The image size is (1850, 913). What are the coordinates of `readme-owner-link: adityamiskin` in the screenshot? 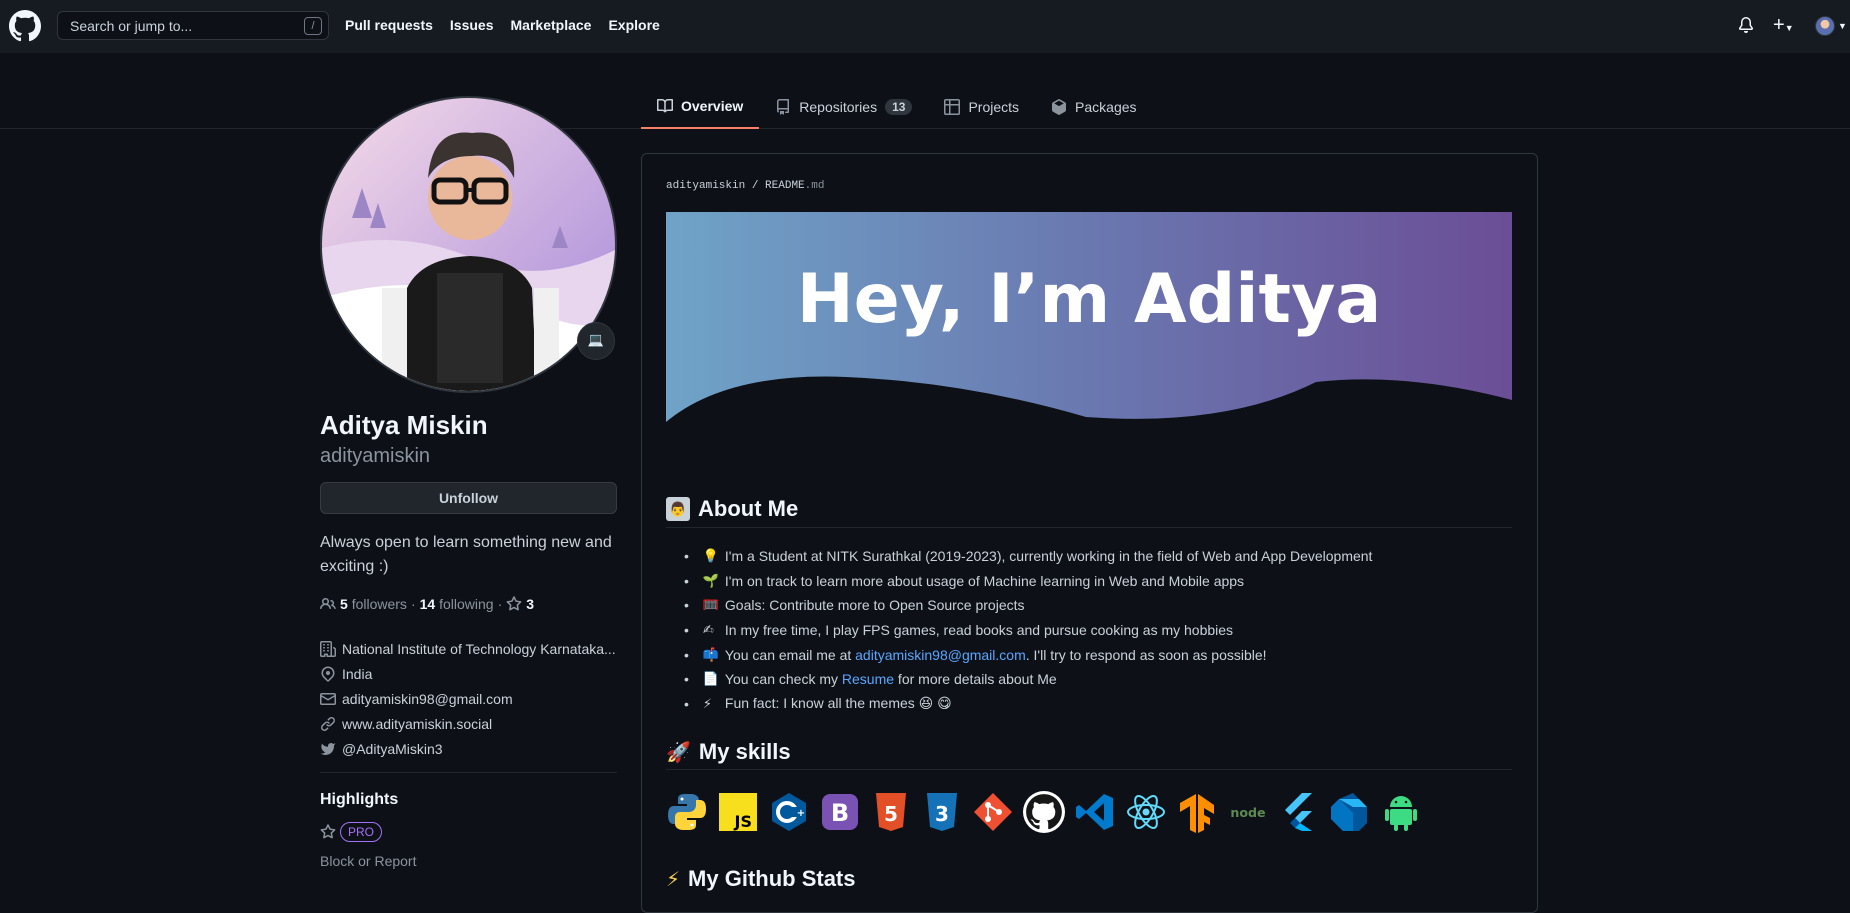 It's located at (705, 186).